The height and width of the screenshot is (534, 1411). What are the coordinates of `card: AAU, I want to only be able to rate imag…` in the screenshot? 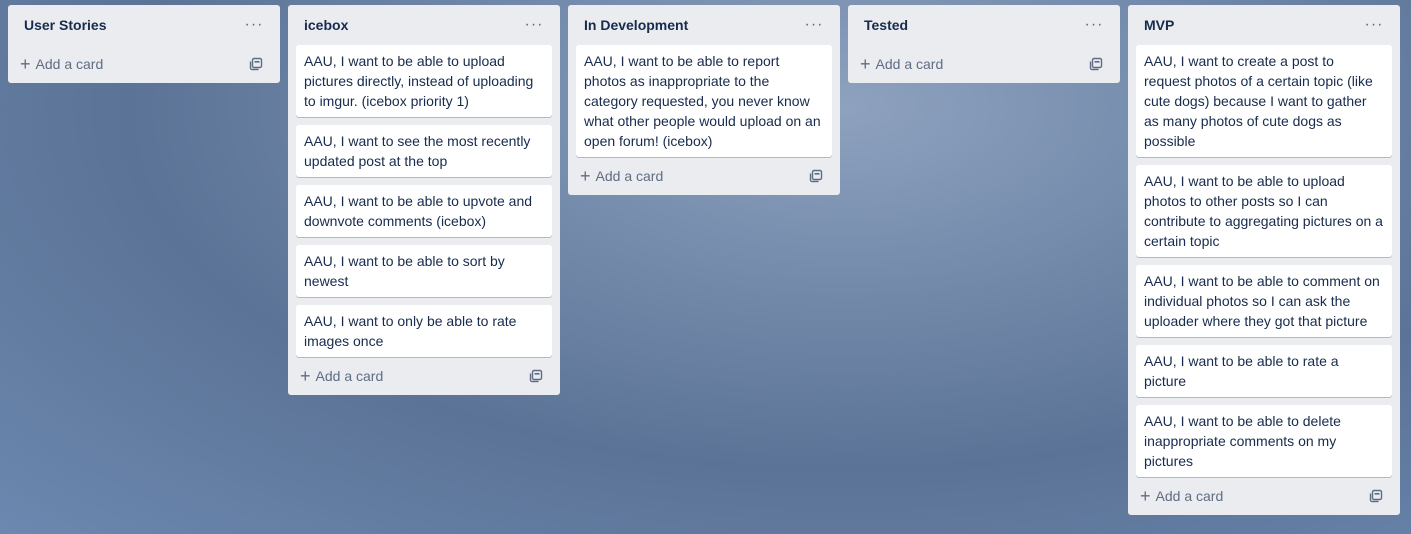 It's located at (424, 331).